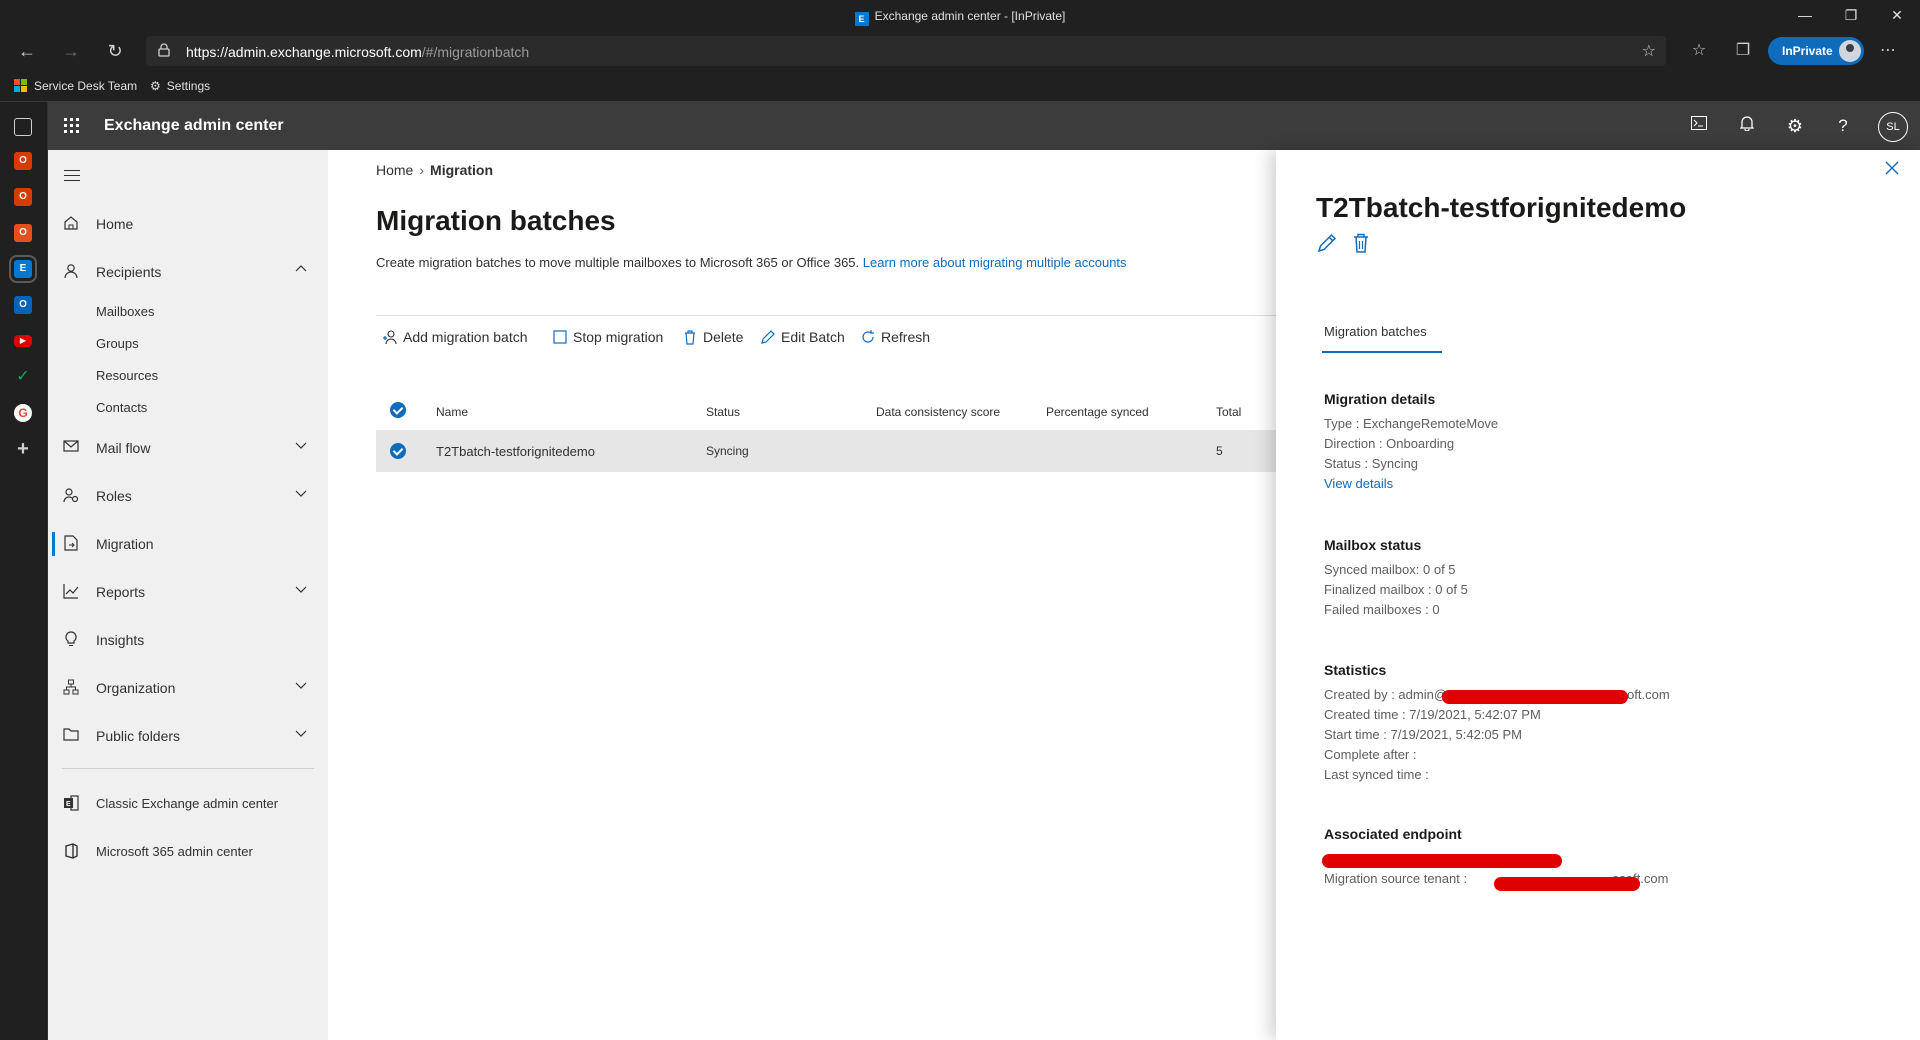 The height and width of the screenshot is (1040, 1920). I want to click on office-icon-3: O, so click(23, 233).